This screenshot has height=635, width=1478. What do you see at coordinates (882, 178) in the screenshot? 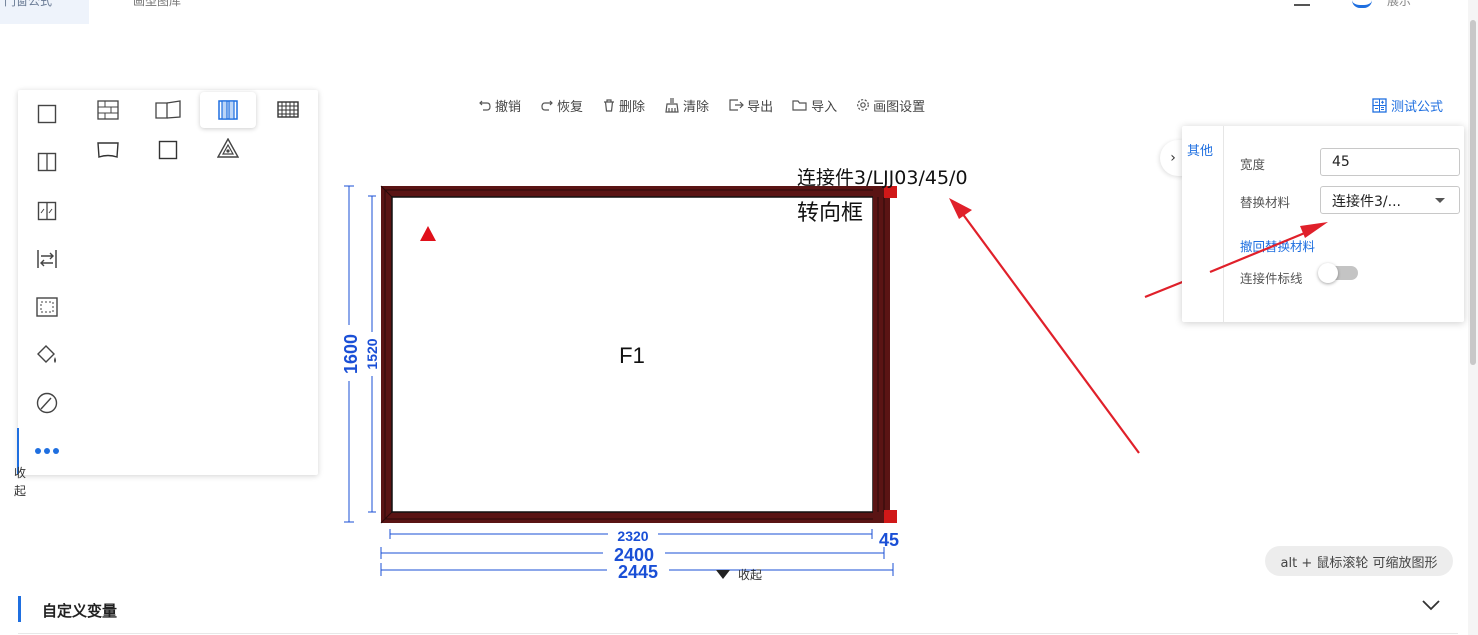
I see `connector-annotation: 连接件3/LJJ03/45/0` at bounding box center [882, 178].